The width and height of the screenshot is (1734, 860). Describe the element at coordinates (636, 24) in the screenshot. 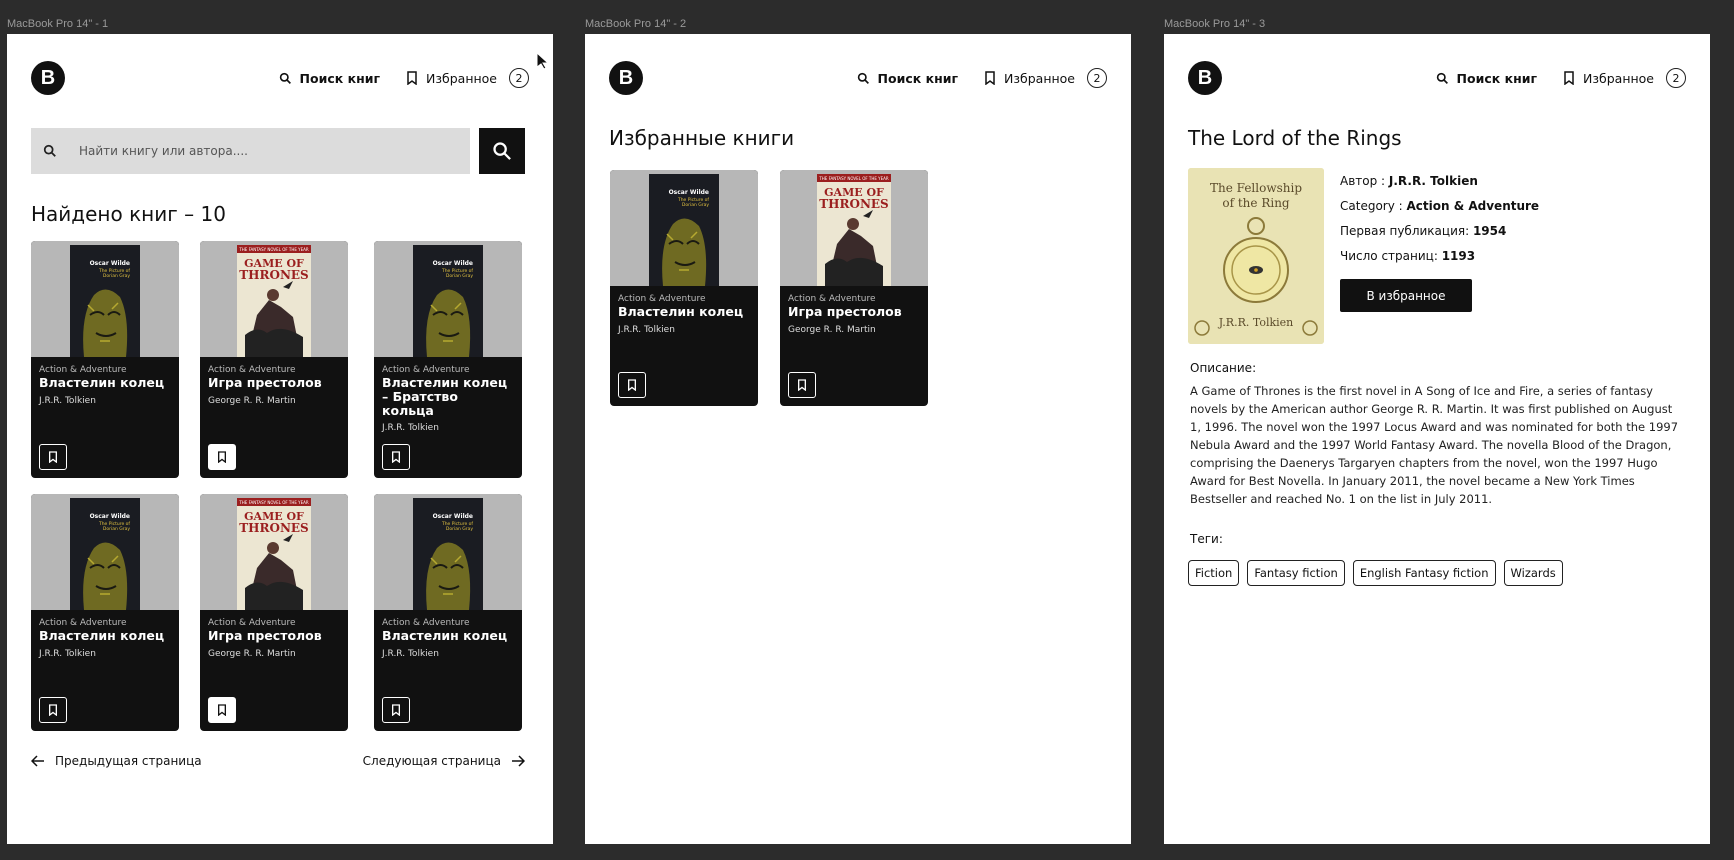

I see `frame-label-2: MacBook Pro 14" - 2` at that location.